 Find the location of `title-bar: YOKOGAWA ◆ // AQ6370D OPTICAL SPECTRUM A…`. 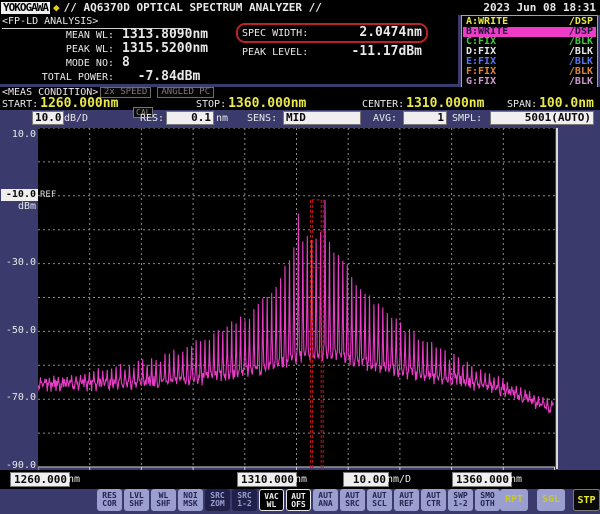

title-bar: YOKOGAWA ◆ // AQ6370D OPTICAL SPECTRUM A… is located at coordinates (300, 7).